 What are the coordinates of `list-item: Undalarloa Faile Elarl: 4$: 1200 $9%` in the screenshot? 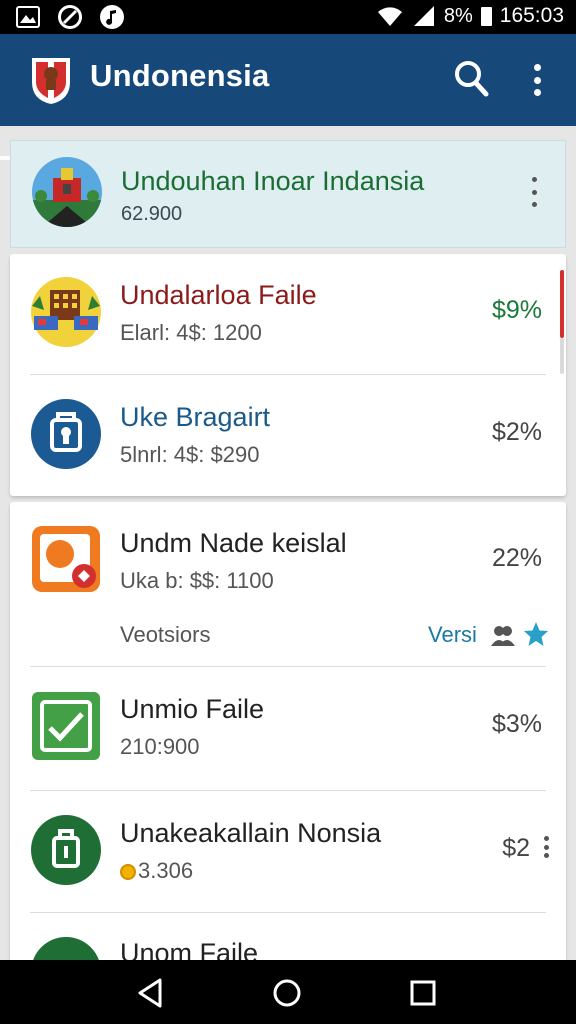 It's located at (288, 314).